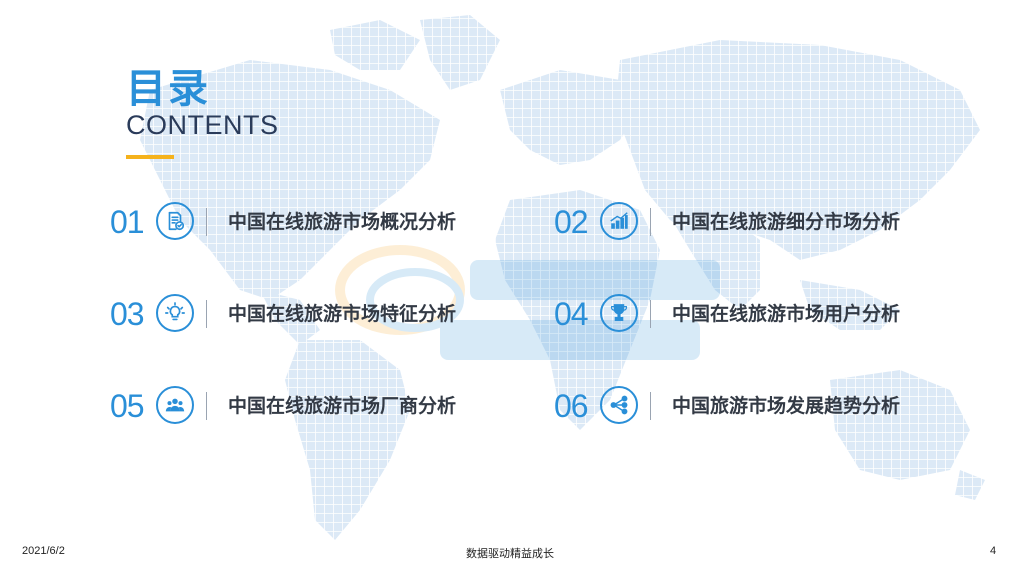 Image resolution: width=1024 pixels, height=576 pixels. What do you see at coordinates (619, 405) in the screenshot?
I see `share-network-icon` at bounding box center [619, 405].